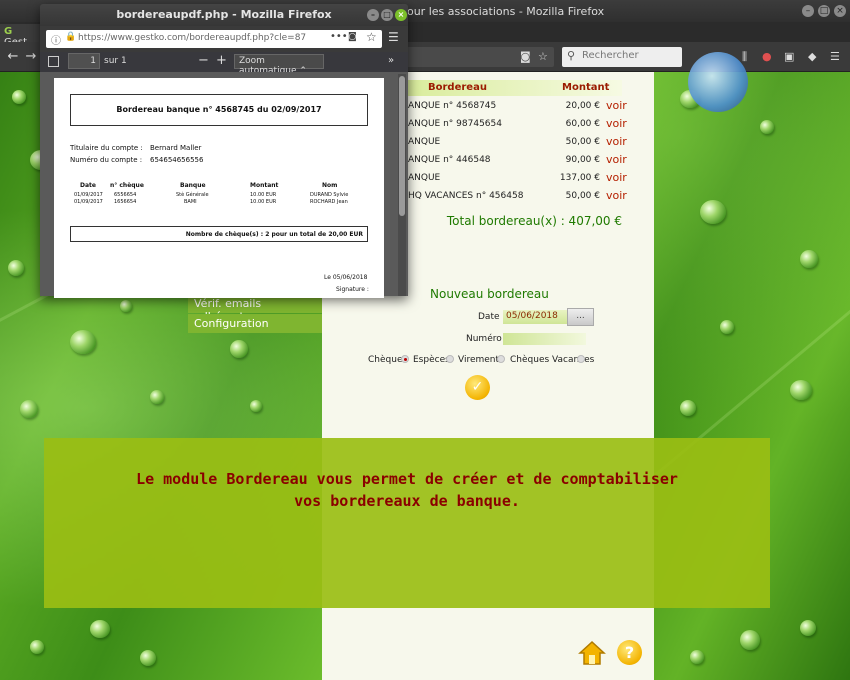 The width and height of the screenshot is (850, 680). What do you see at coordinates (56, 39) in the screenshot?
I see `info-icon: ⓘ` at bounding box center [56, 39].